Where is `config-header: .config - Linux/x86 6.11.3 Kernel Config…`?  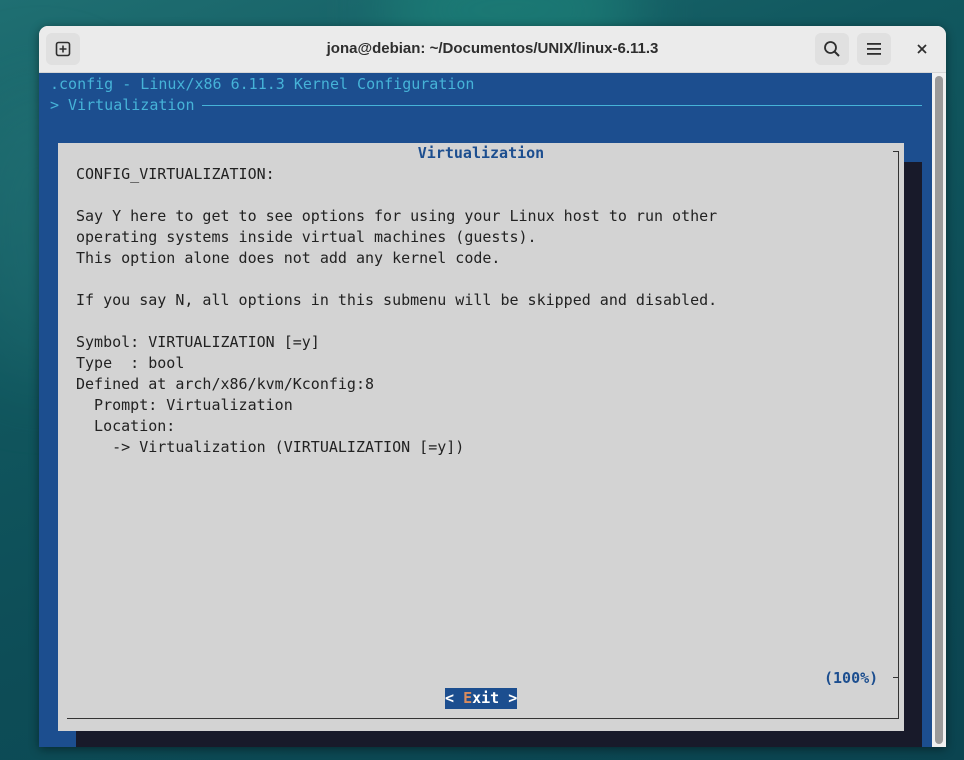 config-header: .config - Linux/x86 6.11.3 Kernel Config… is located at coordinates (262, 84).